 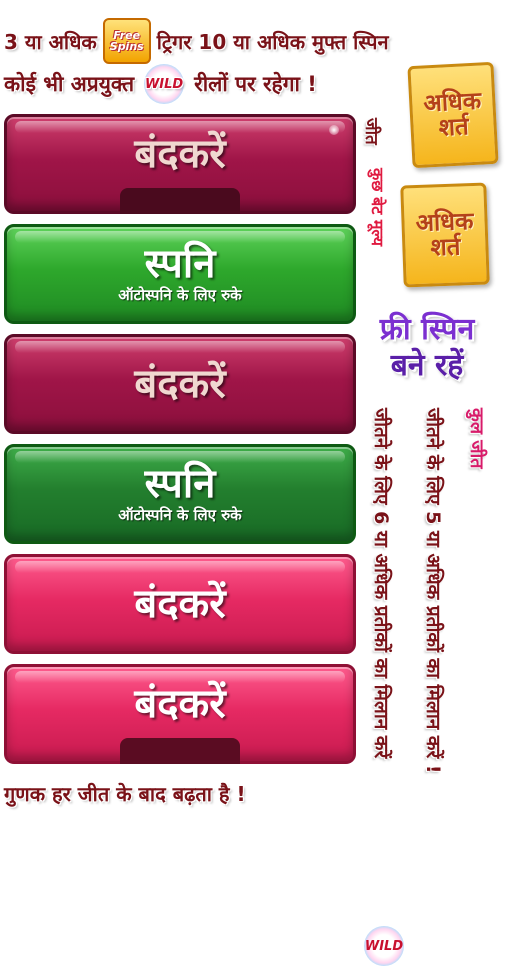 I want to click on total-win-vertical-label: कुल जीत, so click(x=476, y=438).